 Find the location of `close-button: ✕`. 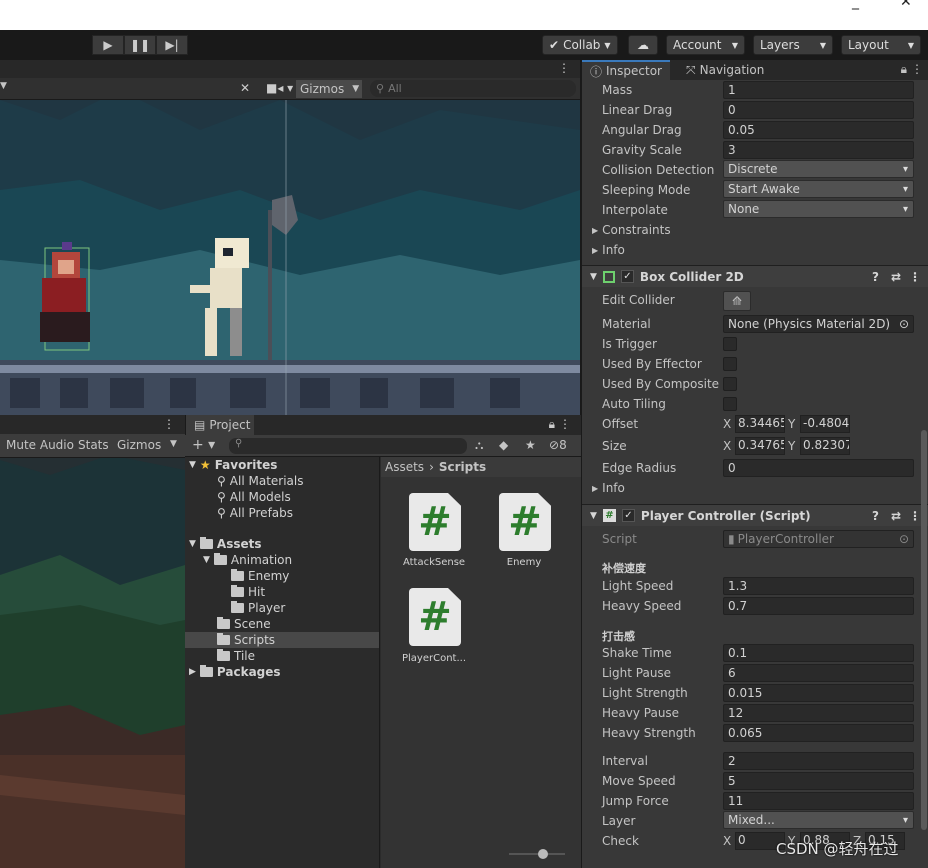

close-button: ✕ is located at coordinates (906, 5).